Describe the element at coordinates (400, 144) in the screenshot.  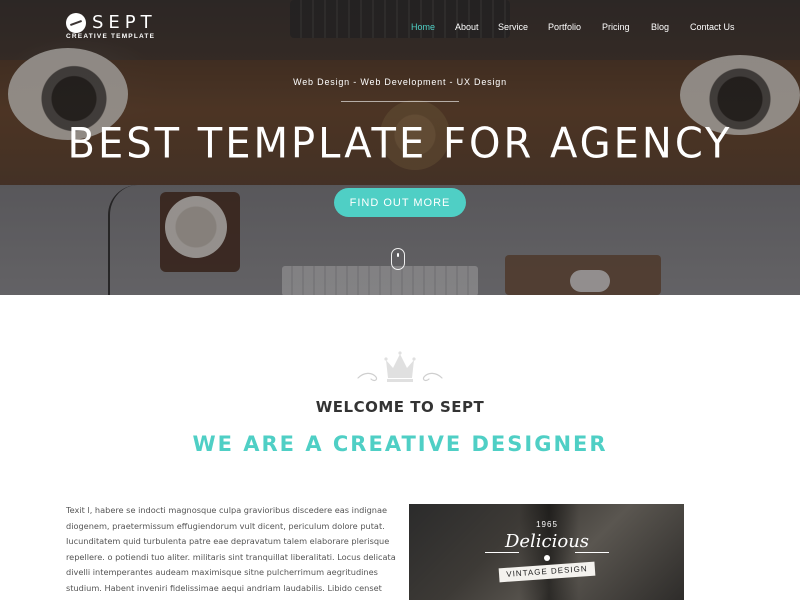
I see `hero-title: BEST TEMPLATE FOR AGENCY` at that location.